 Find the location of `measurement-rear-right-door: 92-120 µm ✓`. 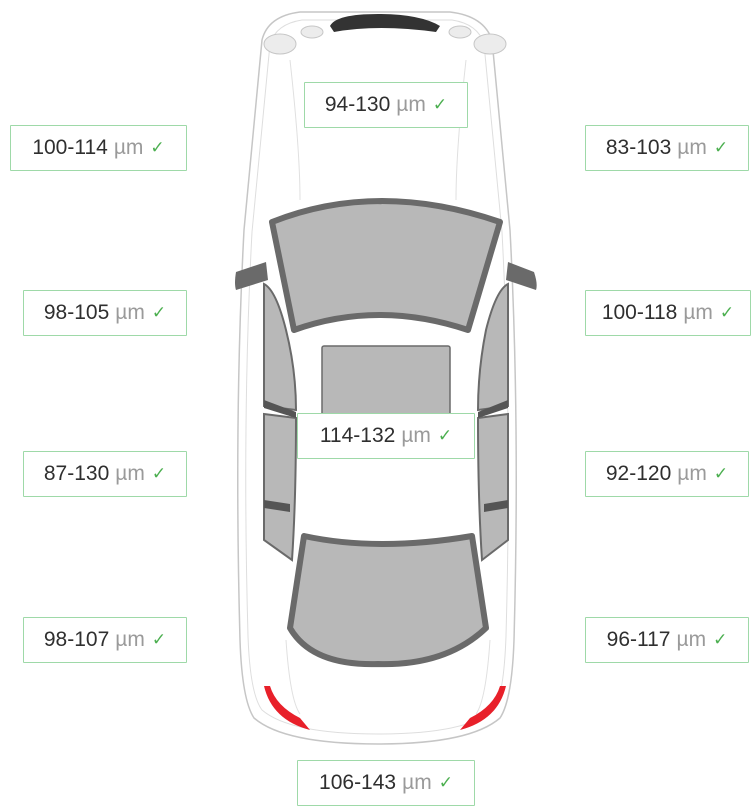

measurement-rear-right-door: 92-120 µm ✓ is located at coordinates (667, 474).